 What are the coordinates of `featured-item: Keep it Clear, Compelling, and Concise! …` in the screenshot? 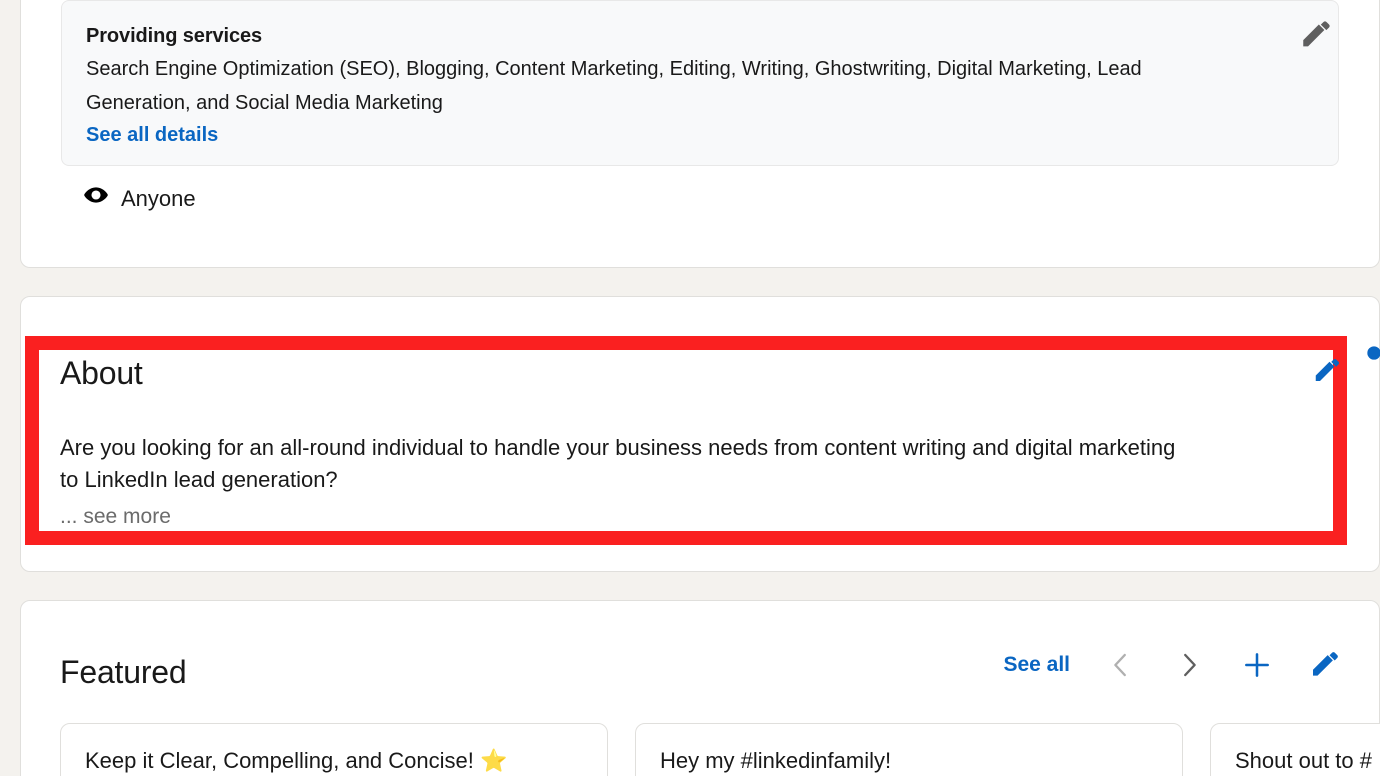 It's located at (334, 749).